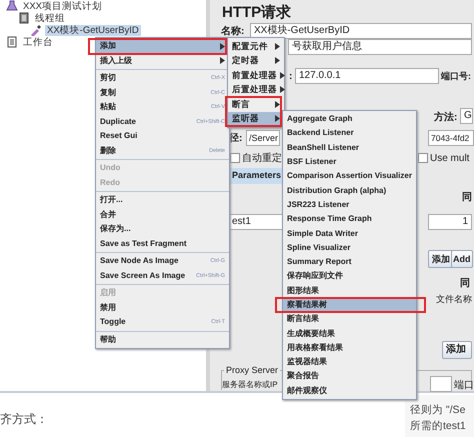 This screenshot has width=474, height=437. I want to click on menu-item: 定时器, so click(256, 61).